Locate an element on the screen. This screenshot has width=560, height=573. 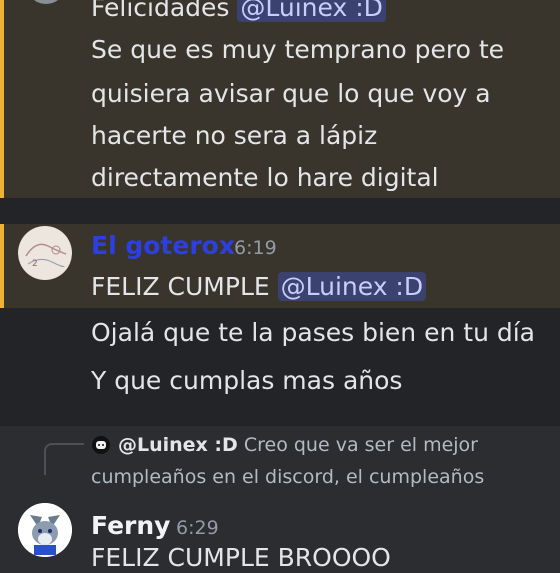
message-2-line-3: Y que cumplas mas años is located at coordinates (247, 380).